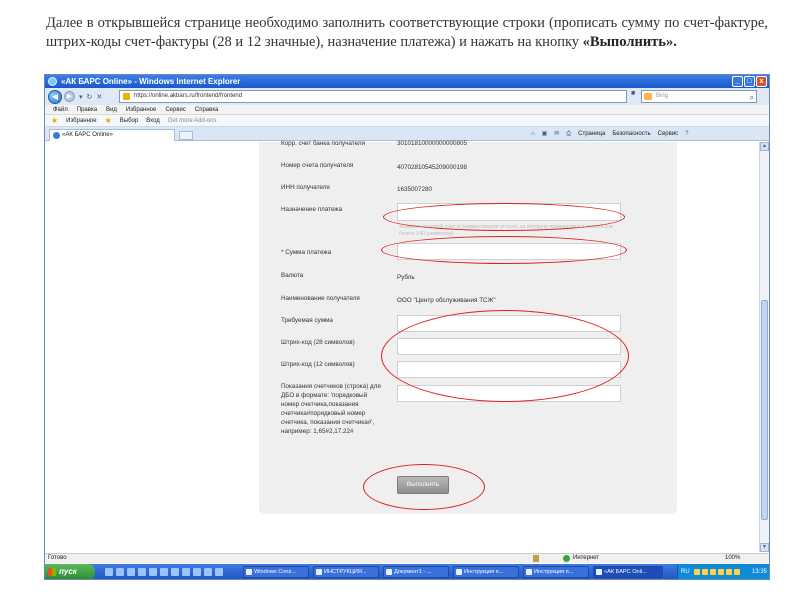 Image resolution: width=800 pixels, height=600 pixels. Describe the element at coordinates (752, 97) in the screenshot. I see `search-icon: ⌕` at that location.